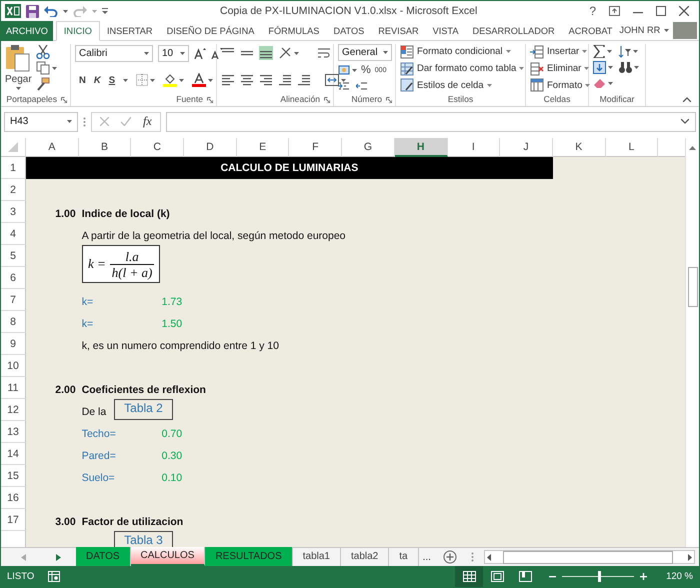 The height and width of the screenshot is (588, 700). Describe the element at coordinates (173, 53) in the screenshot. I see `font-size-dropdown: 10` at that location.